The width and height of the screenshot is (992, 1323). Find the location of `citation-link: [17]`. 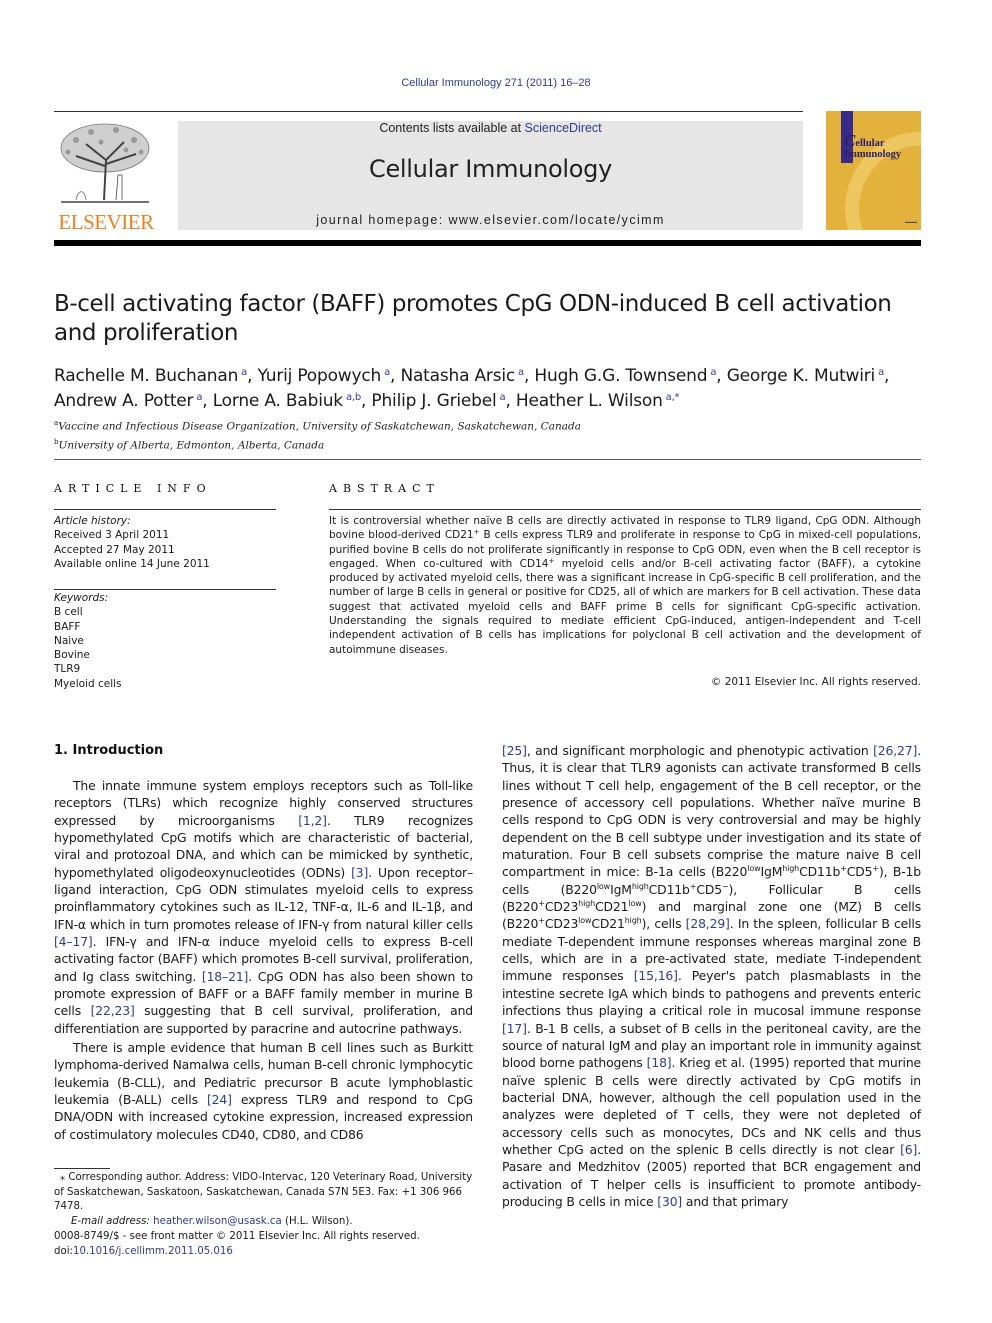

citation-link: [17] is located at coordinates (514, 1028).